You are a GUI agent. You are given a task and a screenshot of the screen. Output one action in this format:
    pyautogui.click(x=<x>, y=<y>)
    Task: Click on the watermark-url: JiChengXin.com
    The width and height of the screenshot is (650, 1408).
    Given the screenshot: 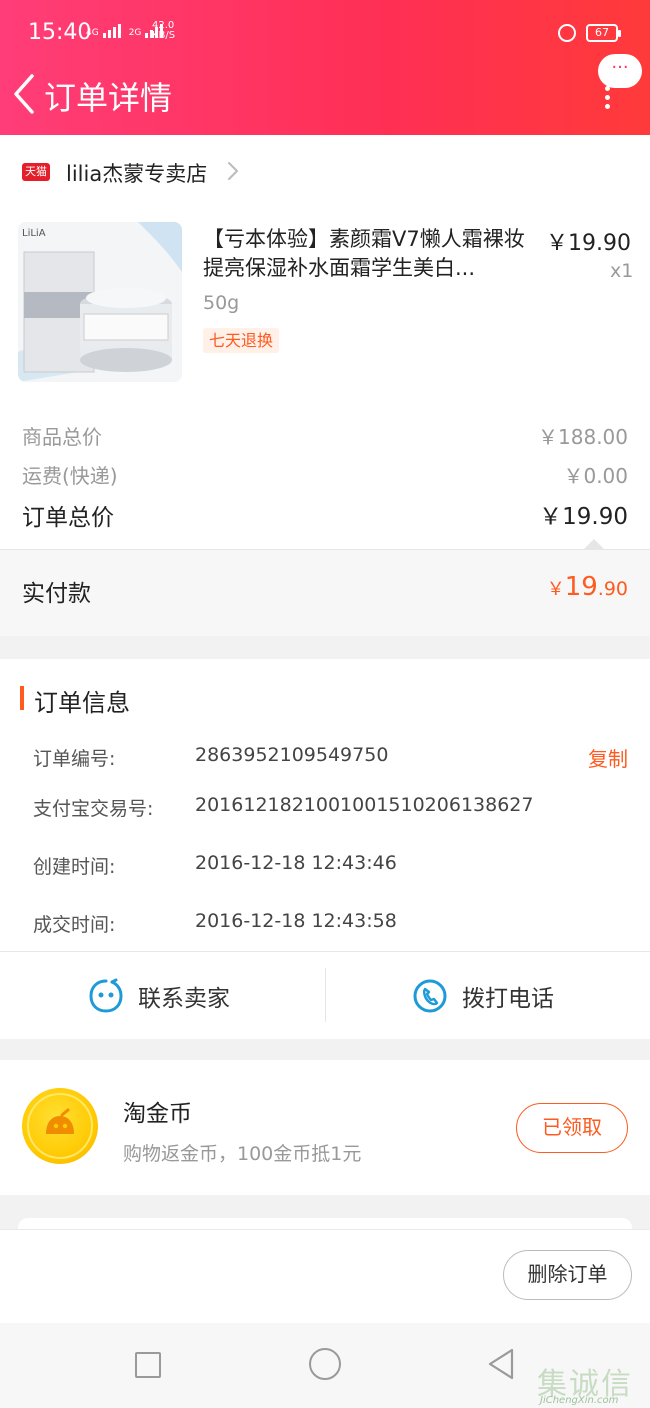 What is the action you would take?
    pyautogui.click(x=579, y=1400)
    